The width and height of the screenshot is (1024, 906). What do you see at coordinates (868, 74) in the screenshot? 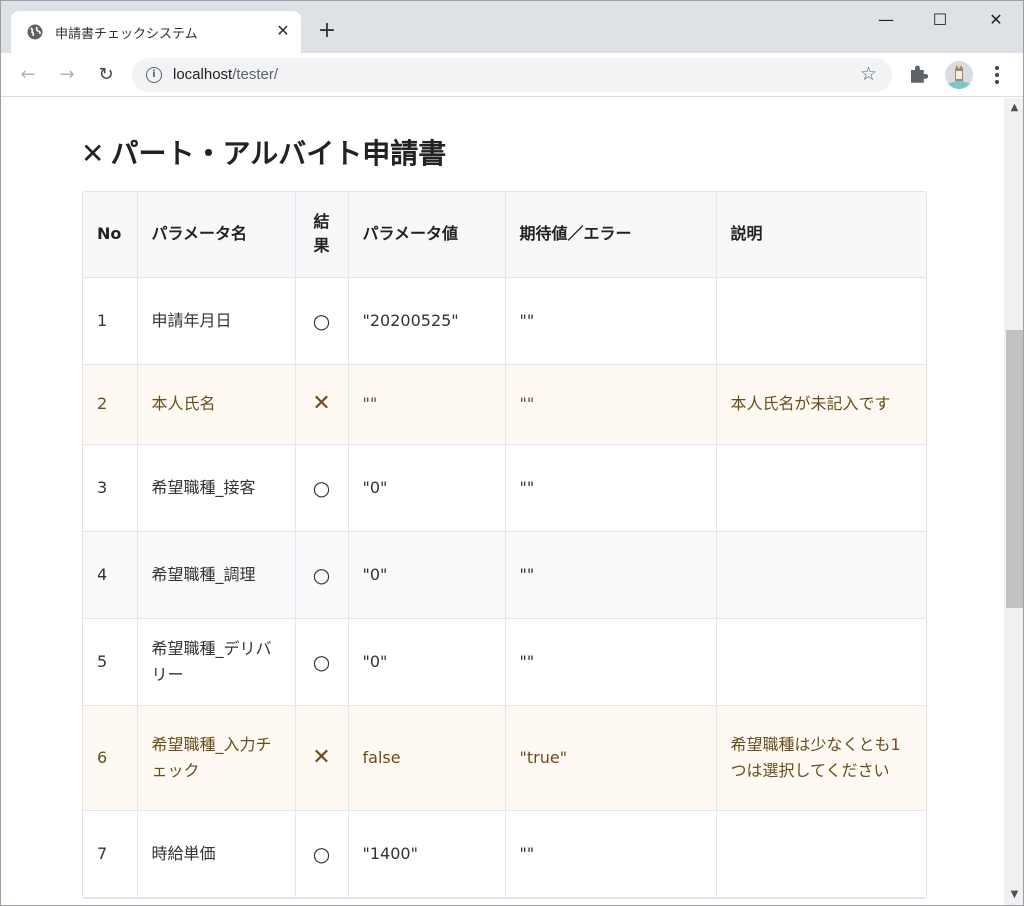
I see `bookmark-star-icon: ☆` at bounding box center [868, 74].